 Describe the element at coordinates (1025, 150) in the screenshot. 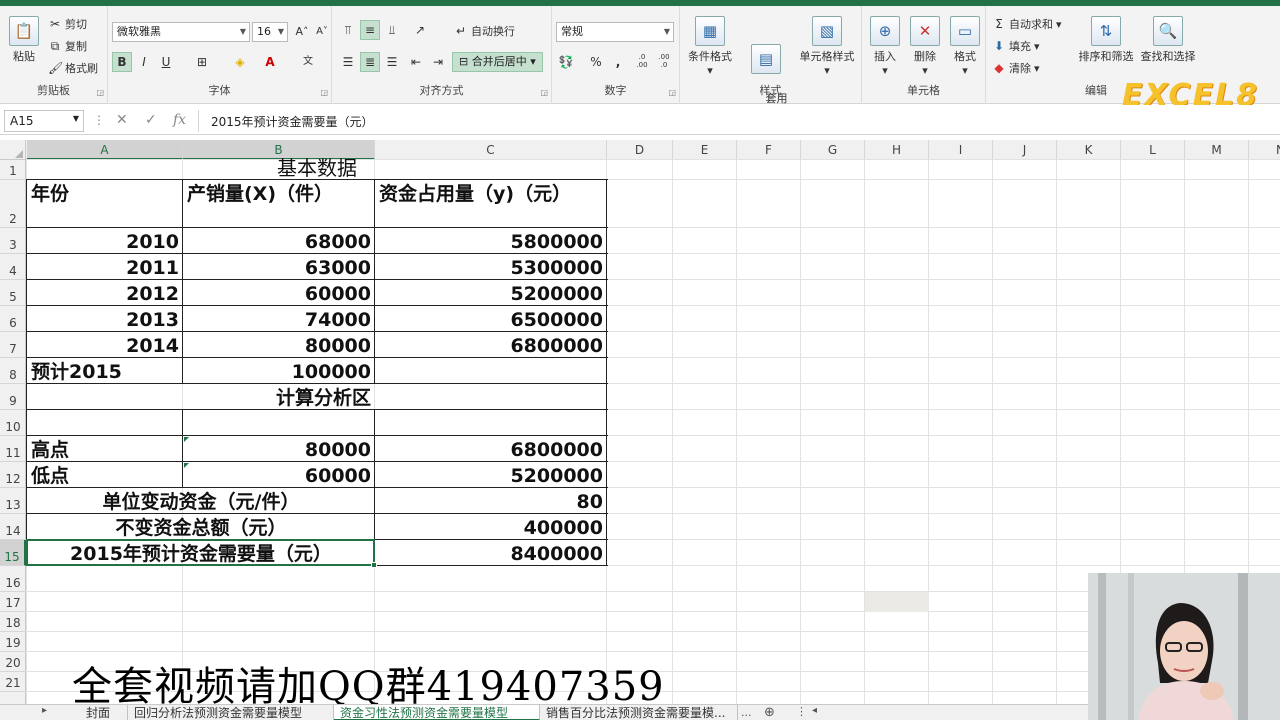

I see `column-header-j: J` at that location.